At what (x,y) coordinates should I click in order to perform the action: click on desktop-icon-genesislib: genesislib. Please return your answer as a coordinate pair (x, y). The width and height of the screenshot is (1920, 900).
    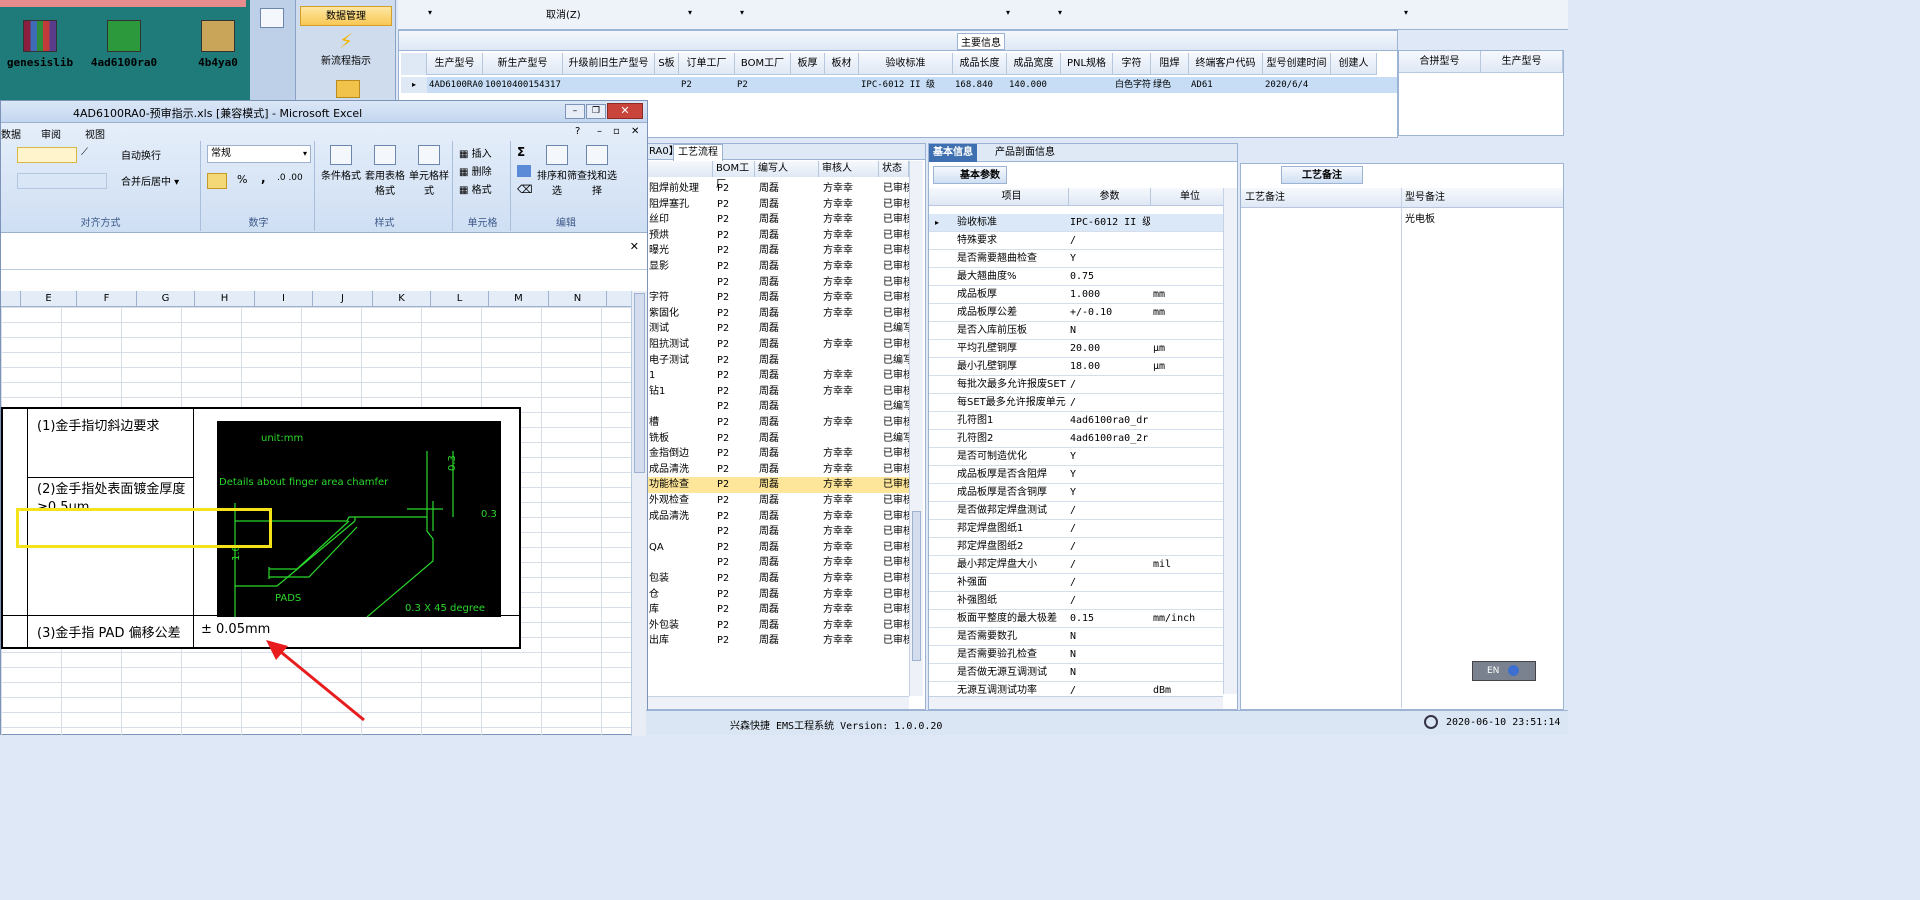
    Looking at the image, I should click on (40, 44).